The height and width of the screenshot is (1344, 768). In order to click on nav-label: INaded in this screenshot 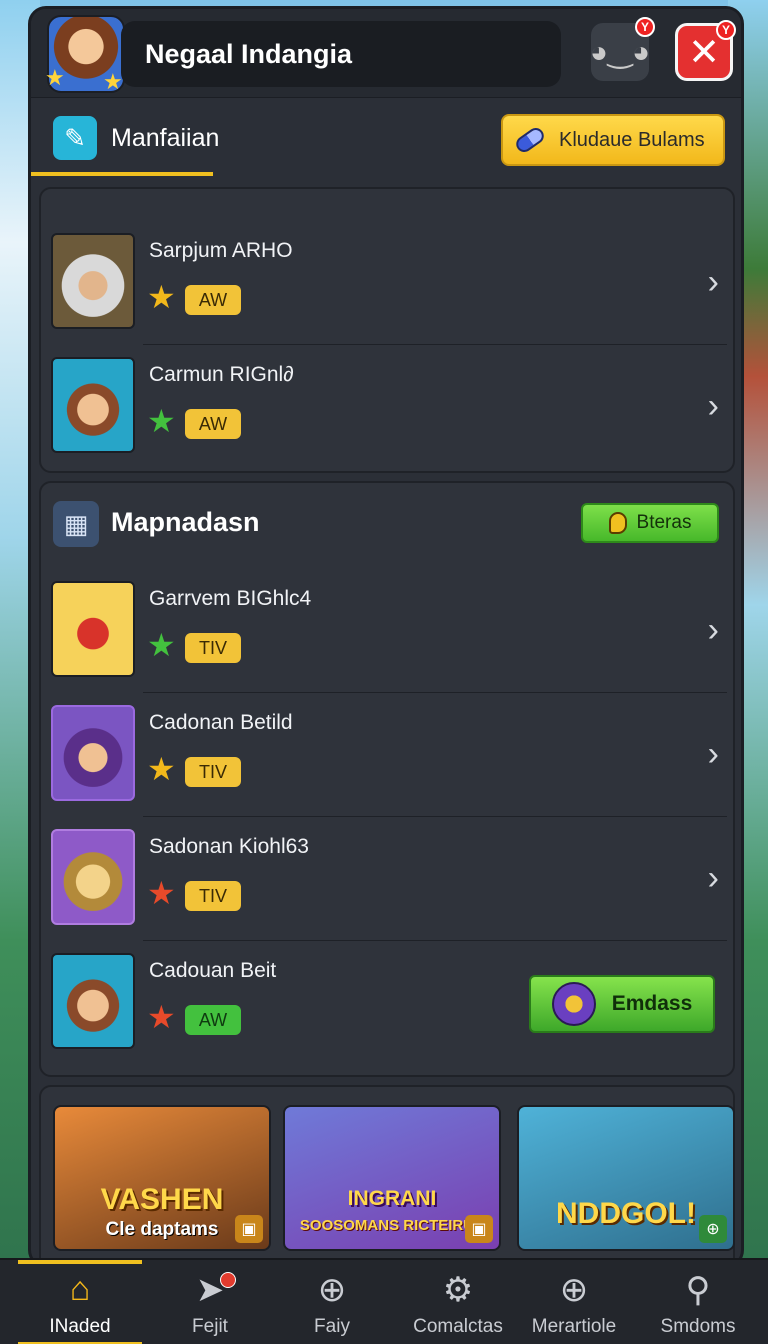, I will do `click(80, 1326)`.